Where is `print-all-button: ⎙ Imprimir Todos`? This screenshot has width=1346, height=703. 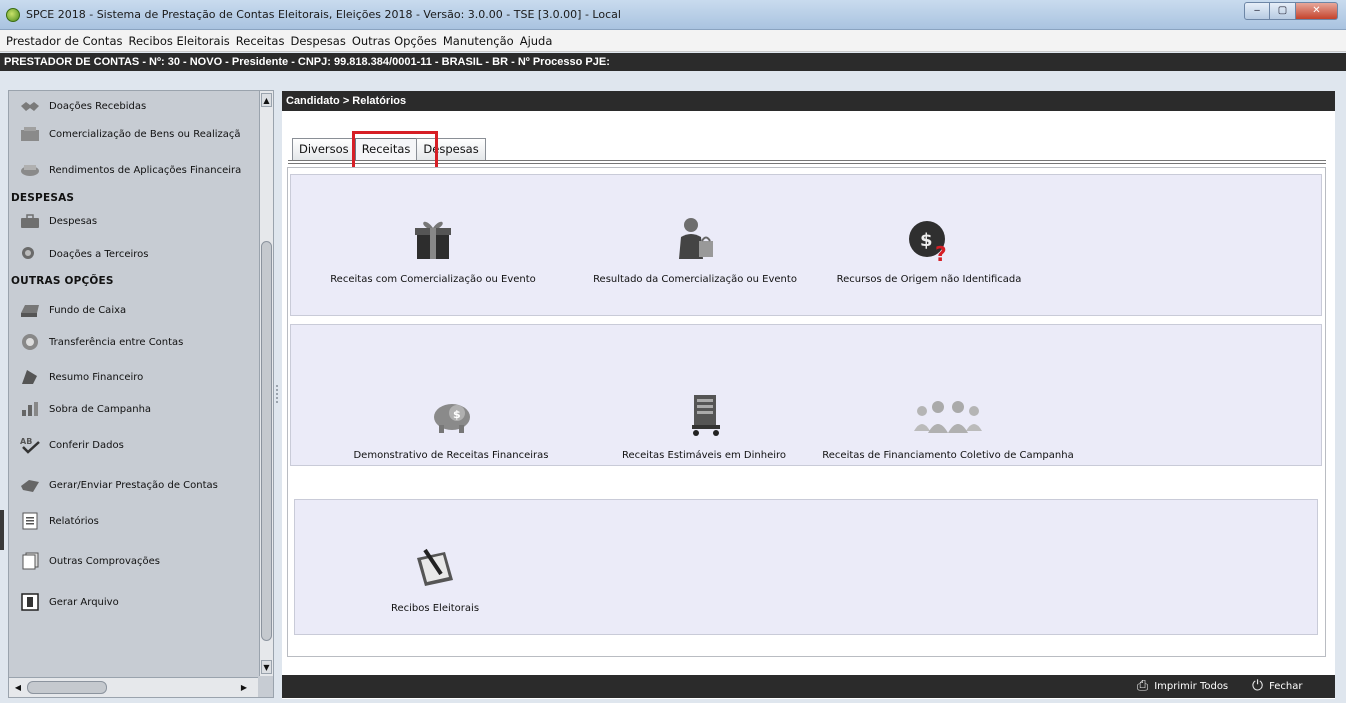 print-all-button: ⎙ Imprimir Todos is located at coordinates (1182, 686).